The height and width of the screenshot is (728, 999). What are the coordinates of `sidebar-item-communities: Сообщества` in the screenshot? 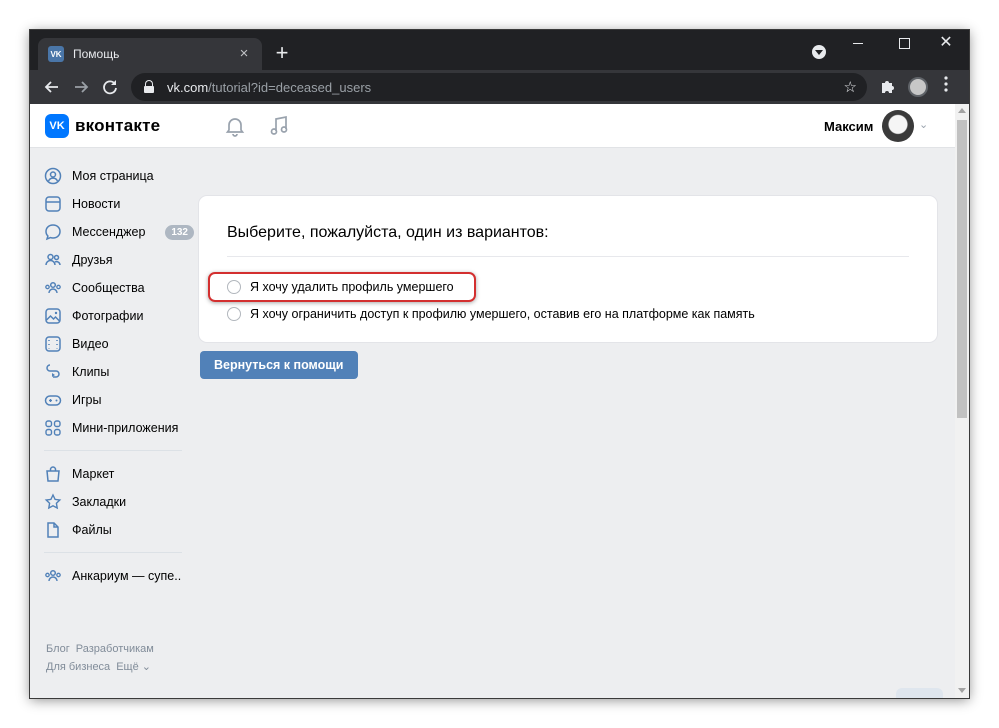 It's located at (119, 288).